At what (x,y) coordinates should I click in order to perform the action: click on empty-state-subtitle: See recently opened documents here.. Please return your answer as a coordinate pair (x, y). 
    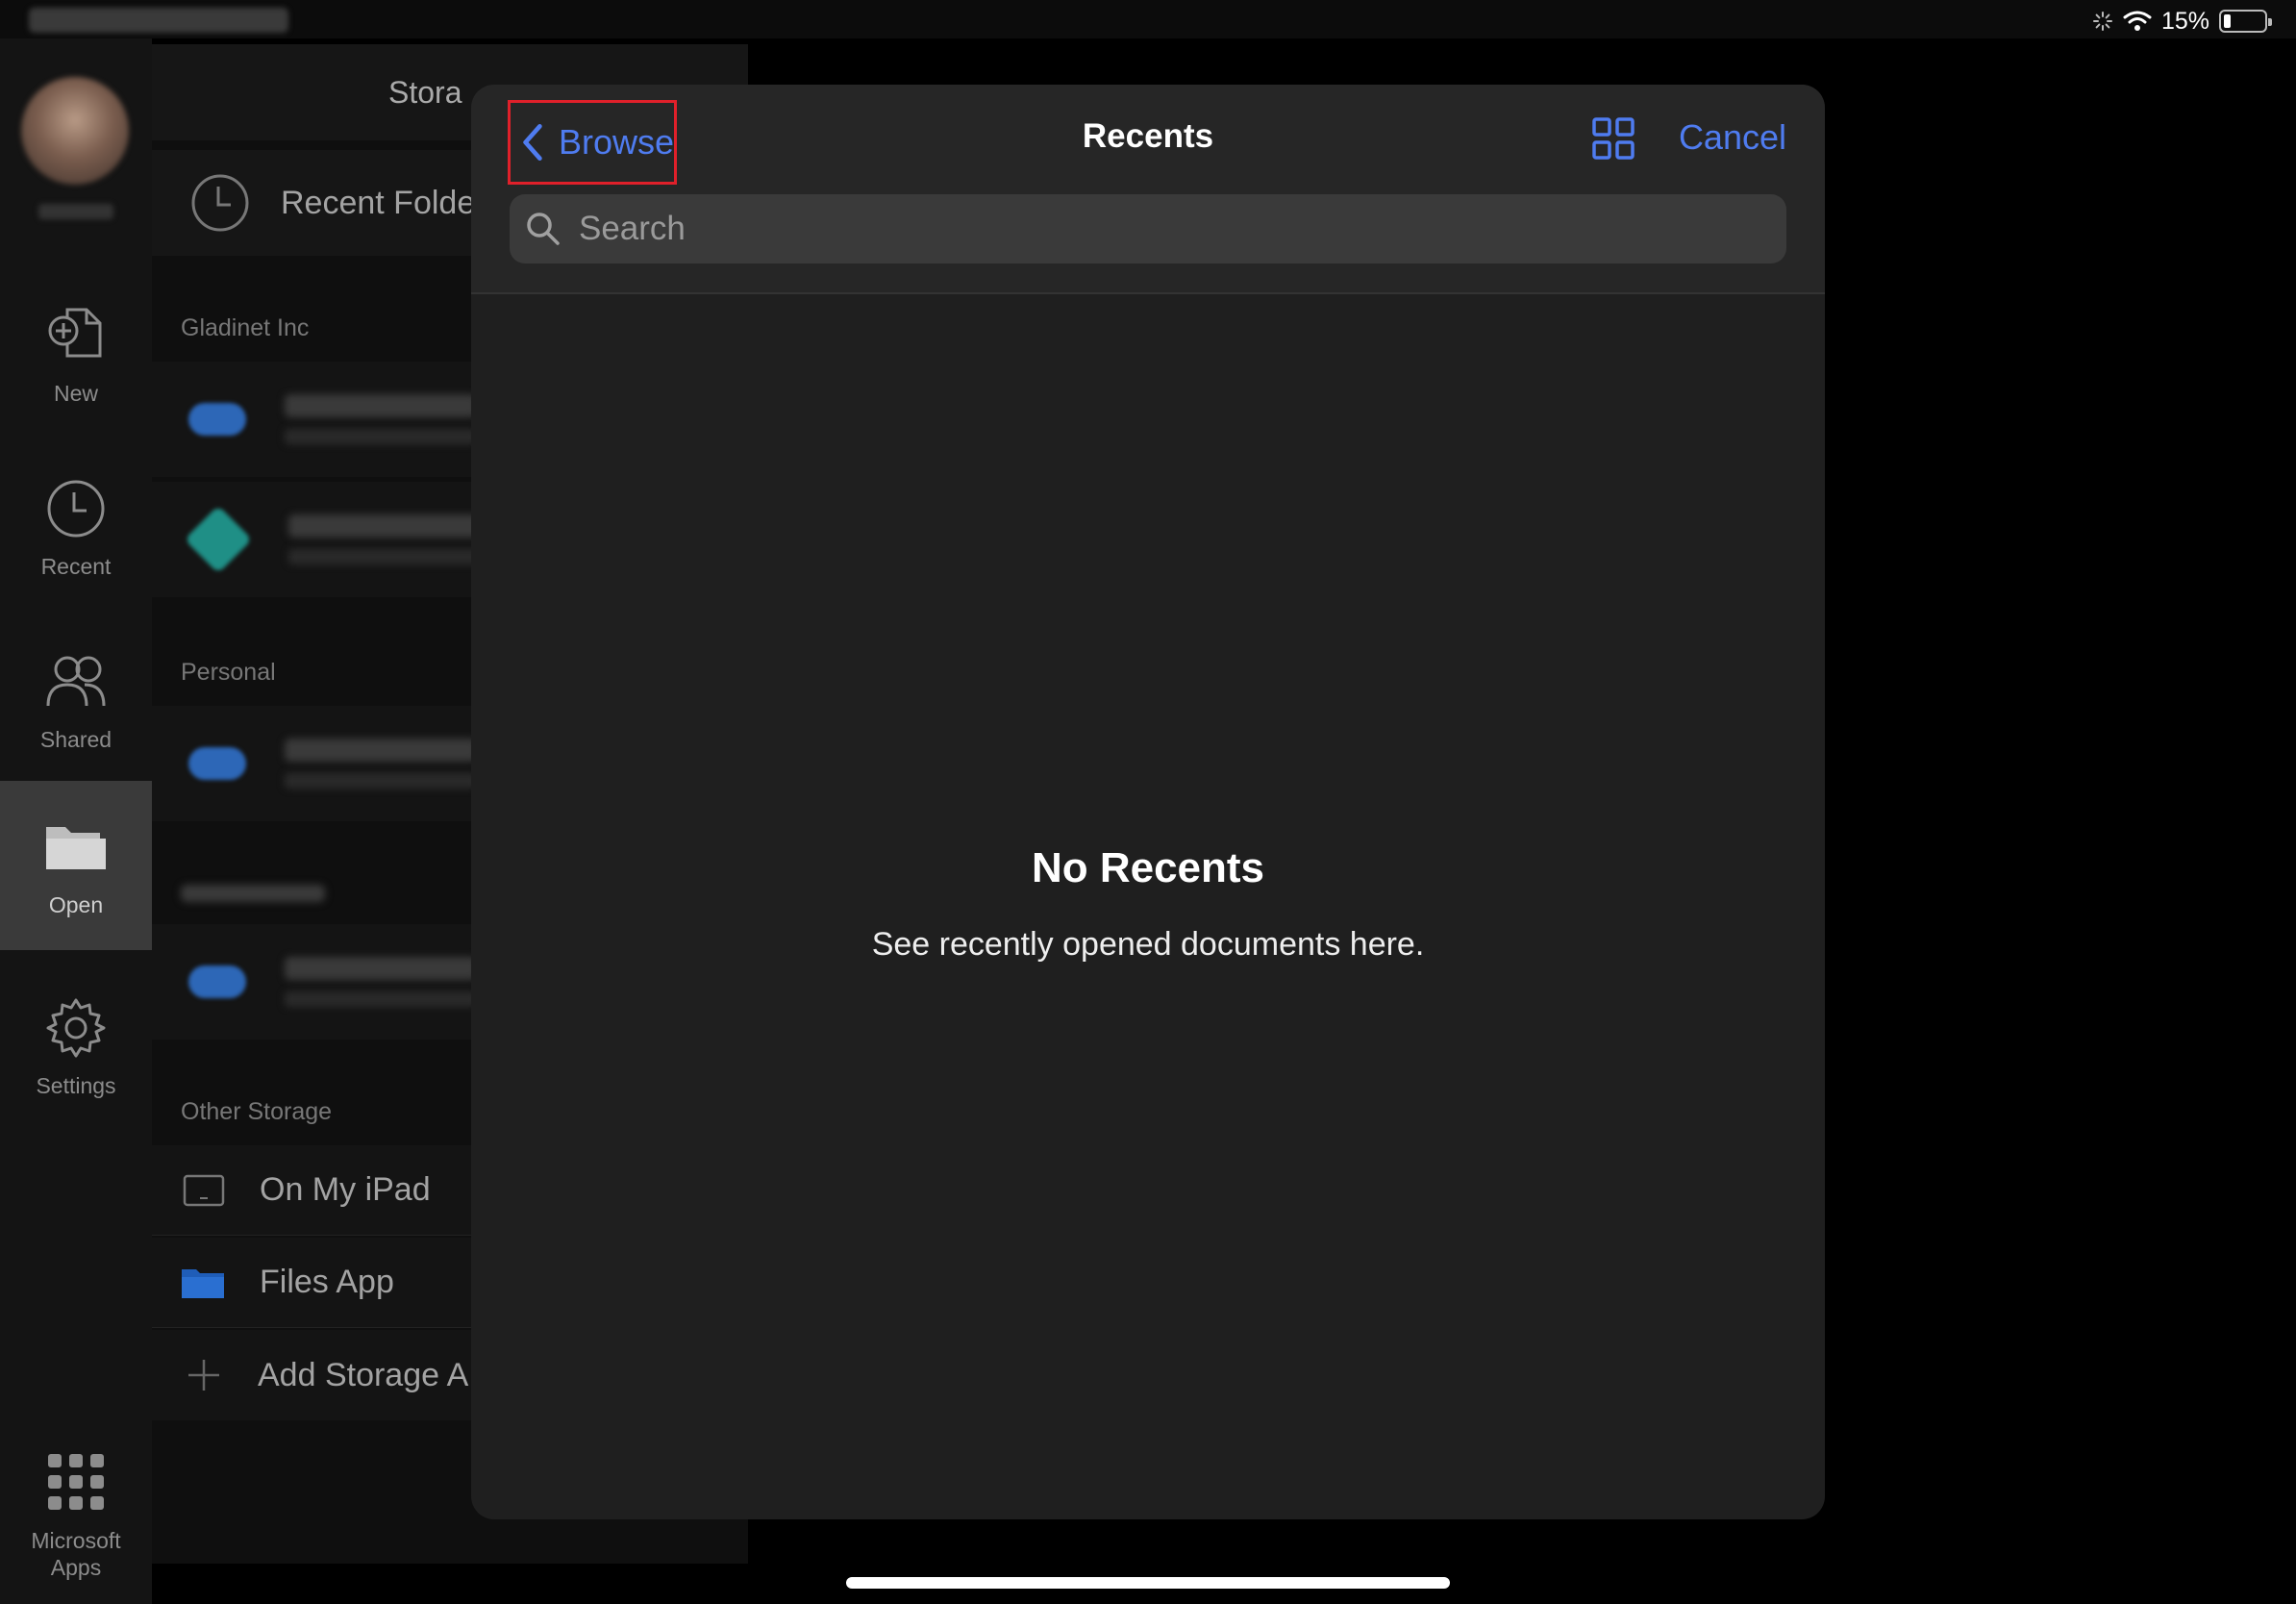
    Looking at the image, I should click on (1148, 944).